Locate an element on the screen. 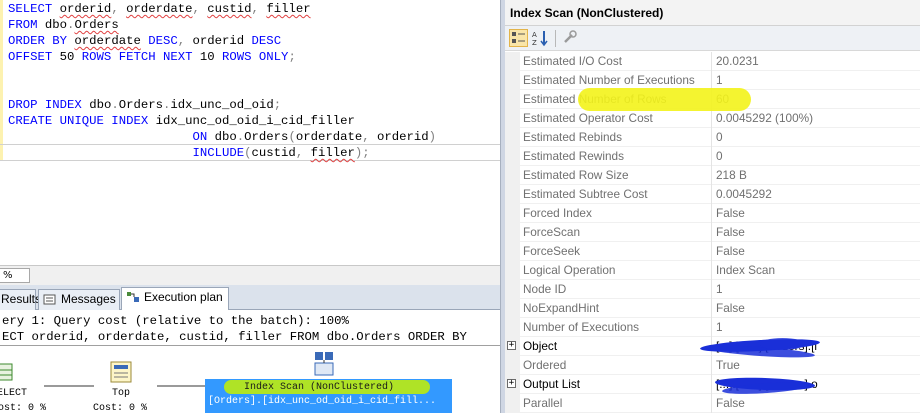  code-token: SELECT is located at coordinates (34, 9).